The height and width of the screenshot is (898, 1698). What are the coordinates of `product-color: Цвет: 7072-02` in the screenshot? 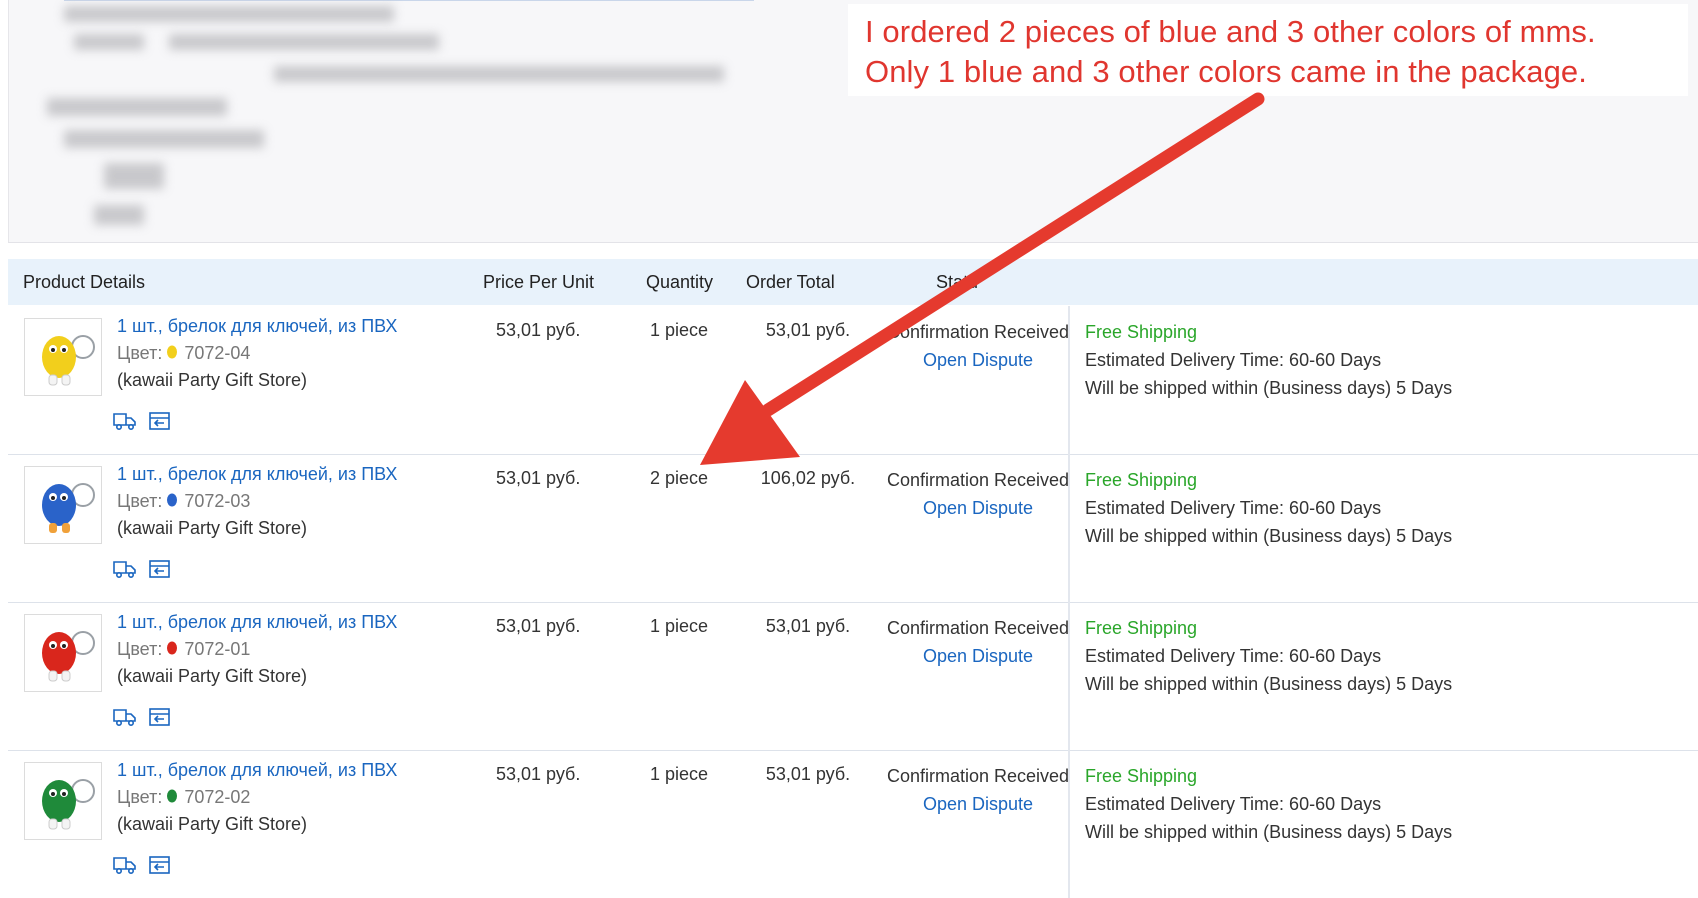 It's located at (183, 798).